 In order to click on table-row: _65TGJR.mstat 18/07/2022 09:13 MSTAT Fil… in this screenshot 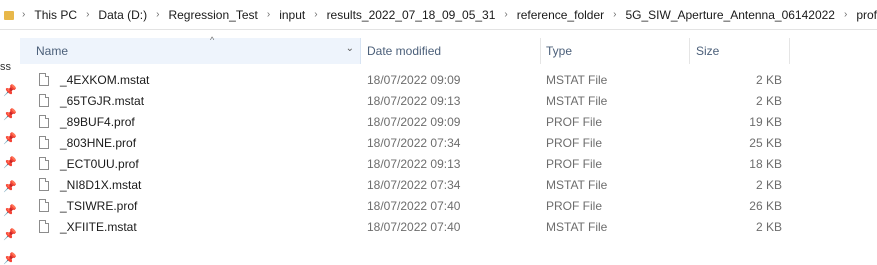, I will do `click(448, 101)`.